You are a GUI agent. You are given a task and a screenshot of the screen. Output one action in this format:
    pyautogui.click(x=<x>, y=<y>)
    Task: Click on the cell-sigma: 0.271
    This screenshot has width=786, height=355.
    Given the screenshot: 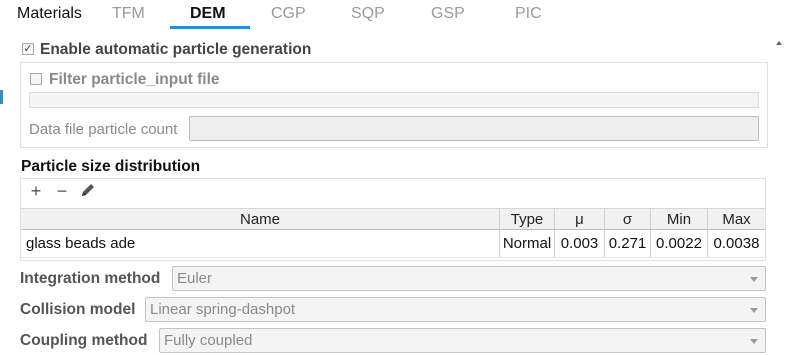 What is the action you would take?
    pyautogui.click(x=627, y=243)
    